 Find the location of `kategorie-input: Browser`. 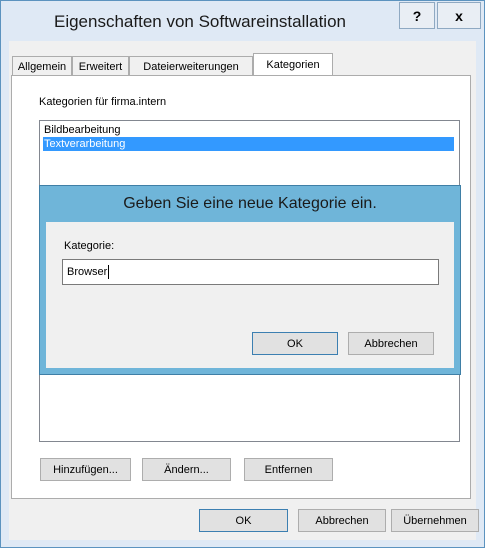

kategorie-input: Browser is located at coordinates (250, 272).